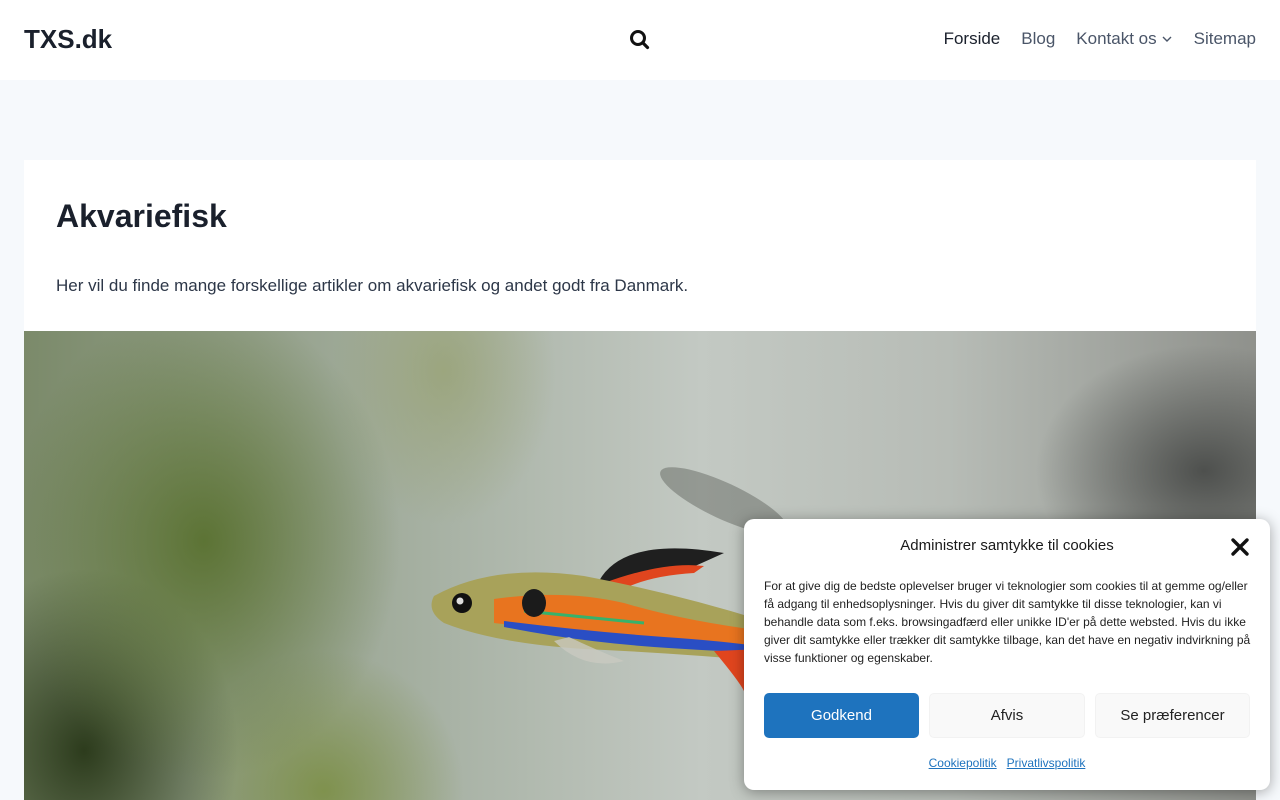  What do you see at coordinates (1007, 715) in the screenshot?
I see `deny-button: Afvis` at bounding box center [1007, 715].